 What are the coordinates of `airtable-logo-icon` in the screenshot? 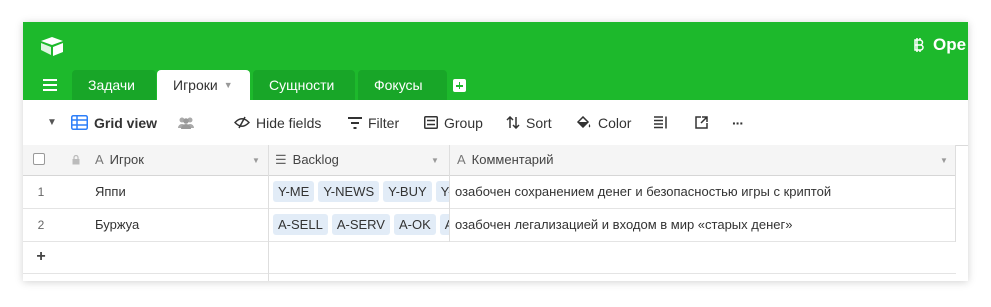 It's located at (52, 46).